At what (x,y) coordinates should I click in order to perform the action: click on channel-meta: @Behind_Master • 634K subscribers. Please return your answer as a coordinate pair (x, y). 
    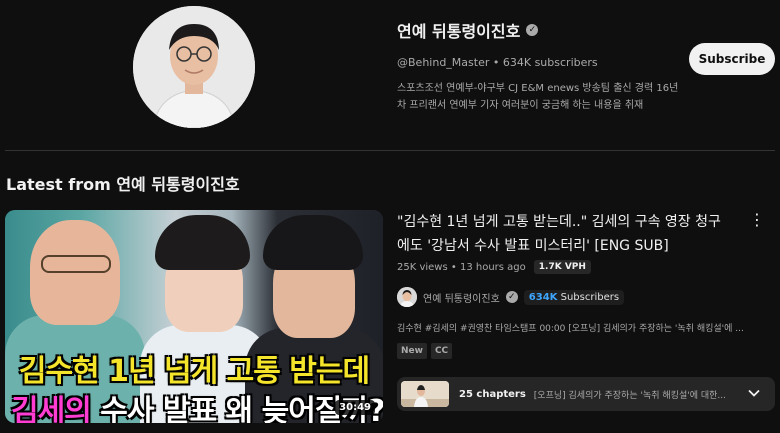
    Looking at the image, I should click on (539, 62).